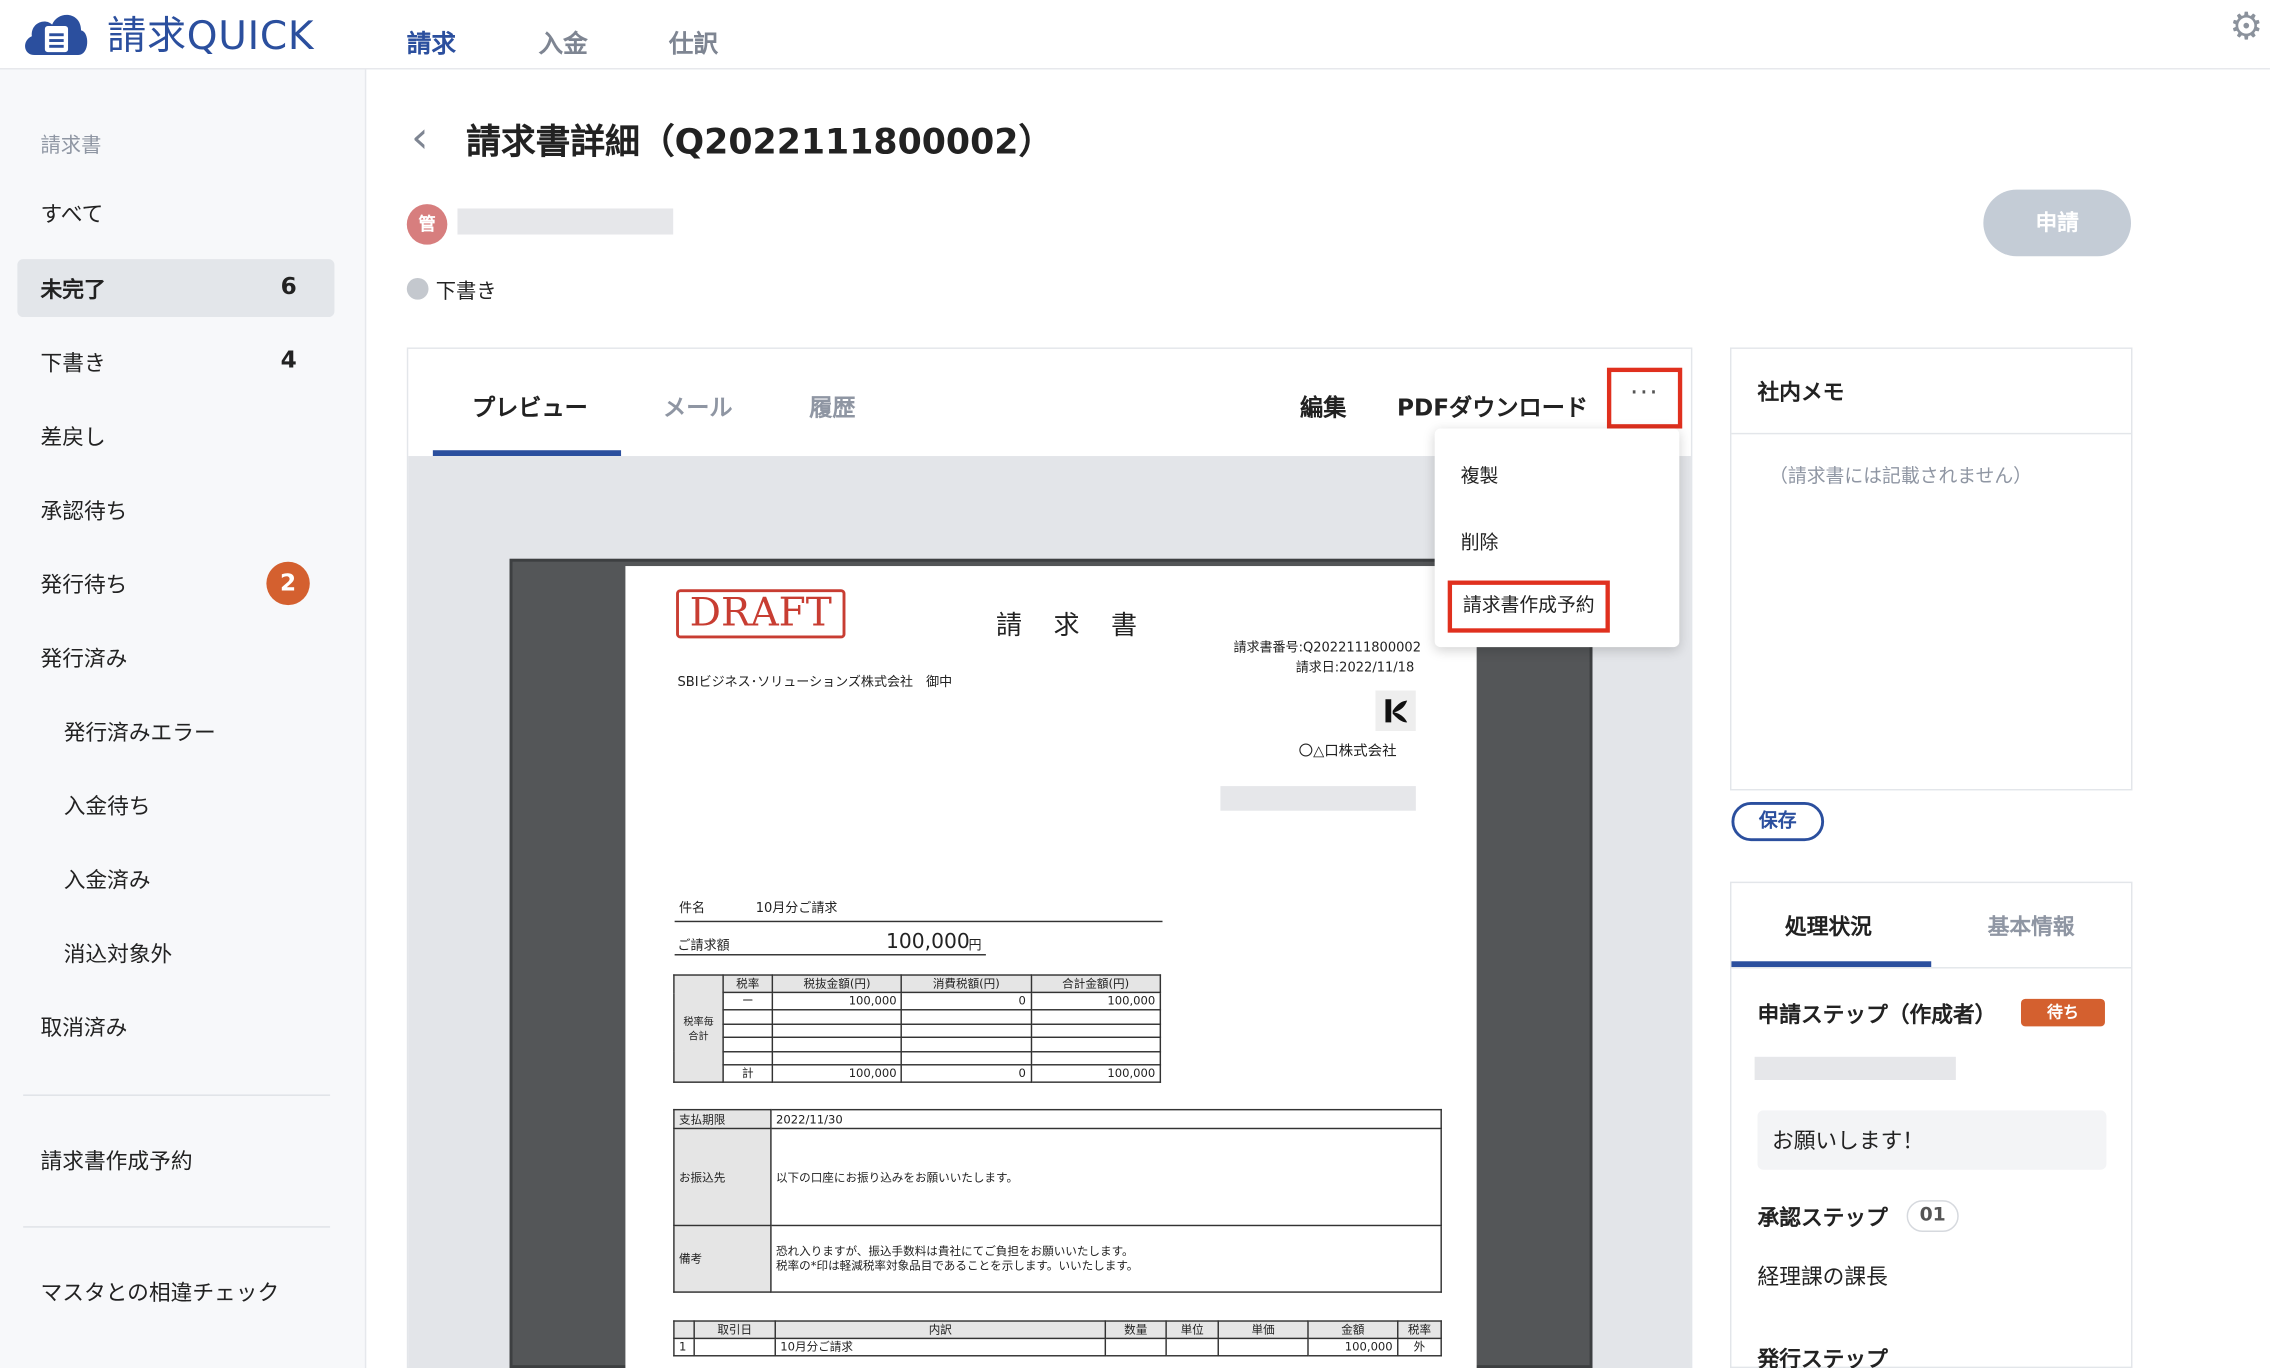  What do you see at coordinates (2246, 27) in the screenshot?
I see `gear-icon: ⚙` at bounding box center [2246, 27].